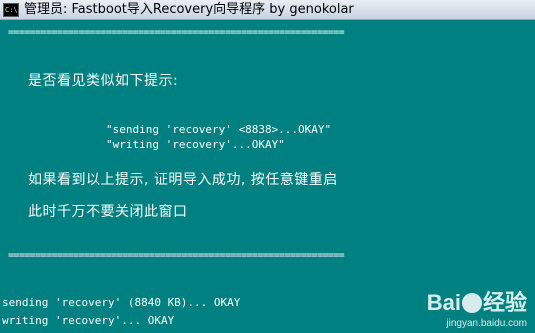 The width and height of the screenshot is (535, 333). I want to click on warning-note: 此时千万不要关闭此窗口, so click(108, 212).